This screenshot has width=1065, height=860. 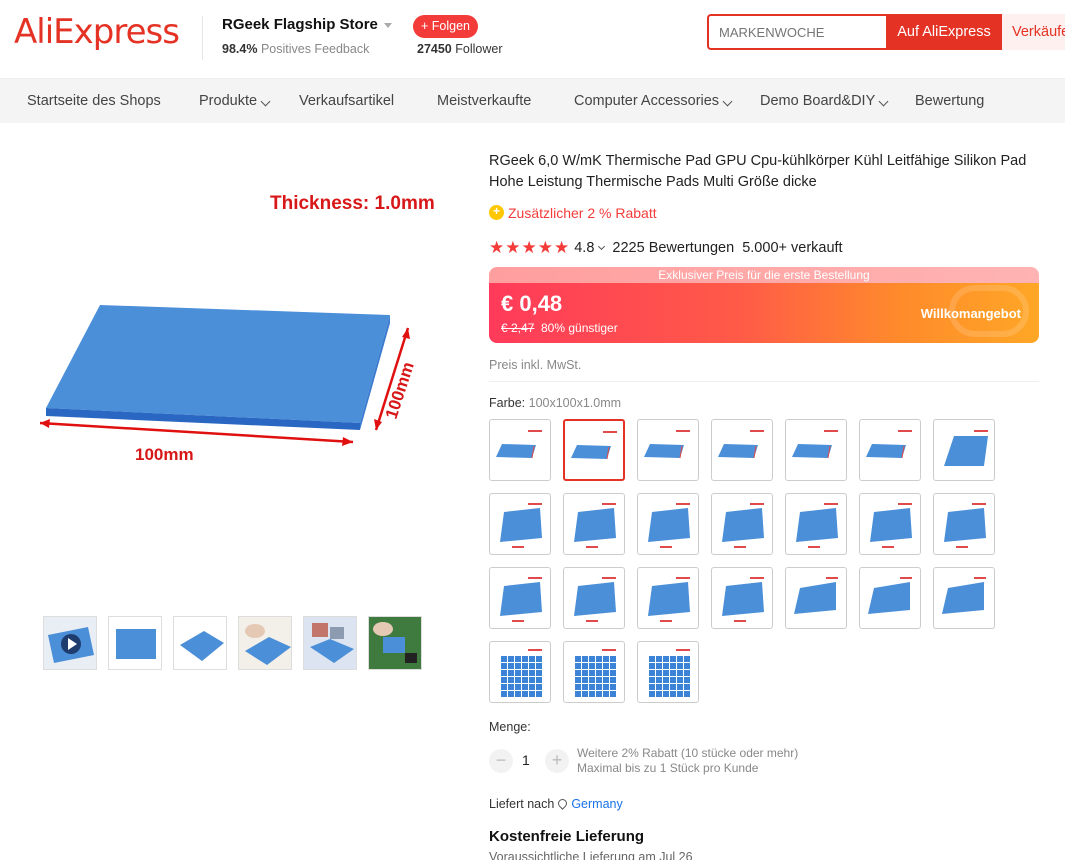 I want to click on original-price: € 2,47, so click(x=518, y=328).